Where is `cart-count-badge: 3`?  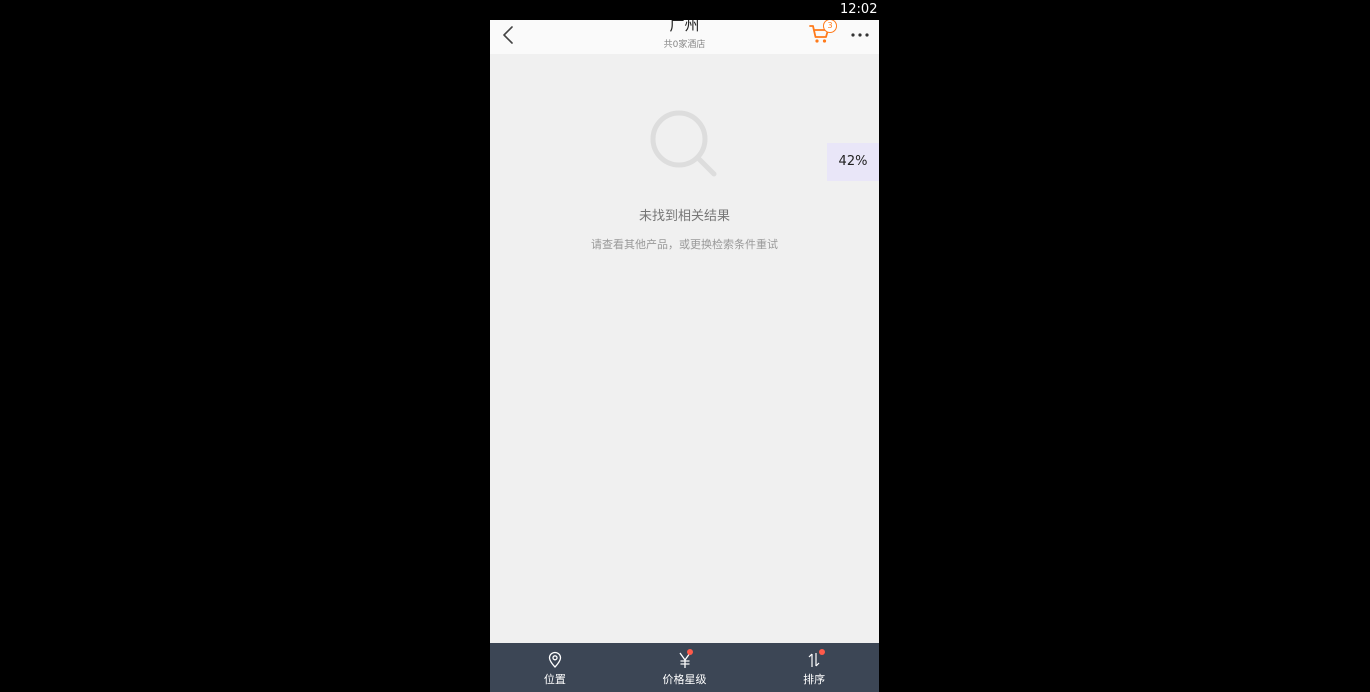
cart-count-badge: 3 is located at coordinates (830, 26).